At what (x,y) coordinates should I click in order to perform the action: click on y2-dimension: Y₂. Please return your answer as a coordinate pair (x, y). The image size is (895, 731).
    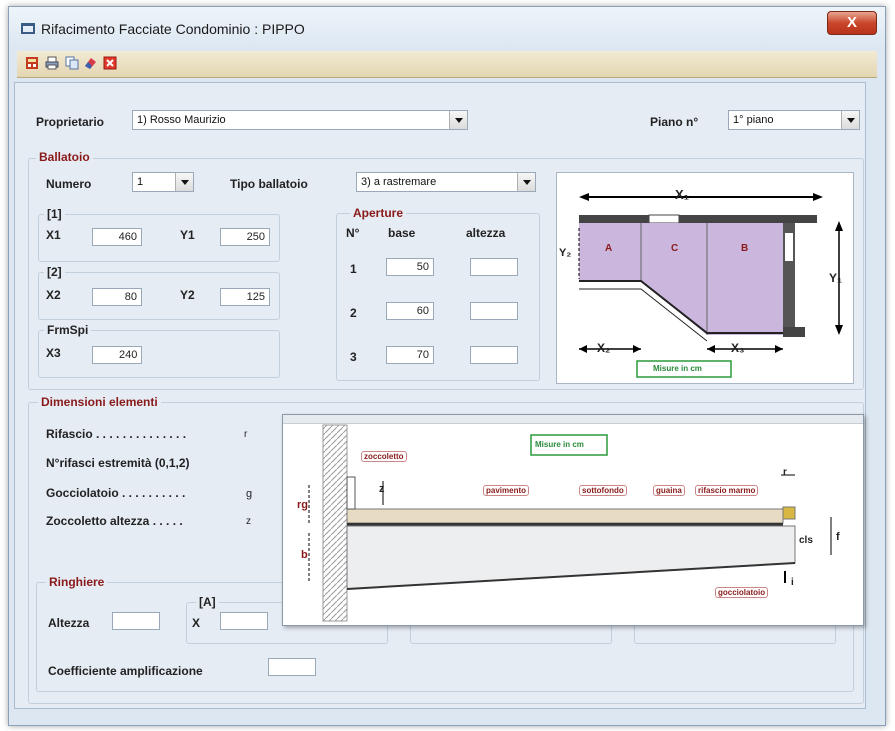
    Looking at the image, I should click on (565, 253).